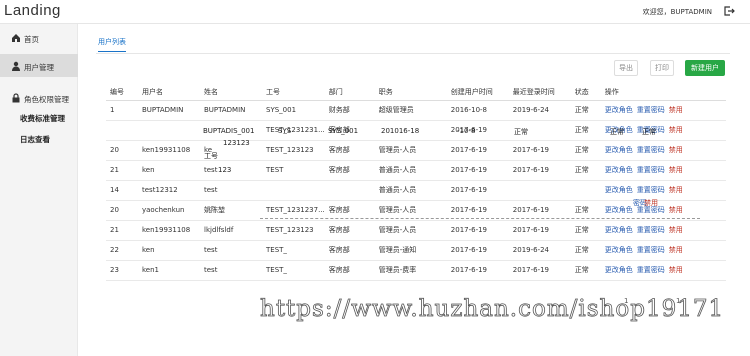  Describe the element at coordinates (39, 65) in the screenshot. I see `sidebar-item-users: 用户管理` at that location.